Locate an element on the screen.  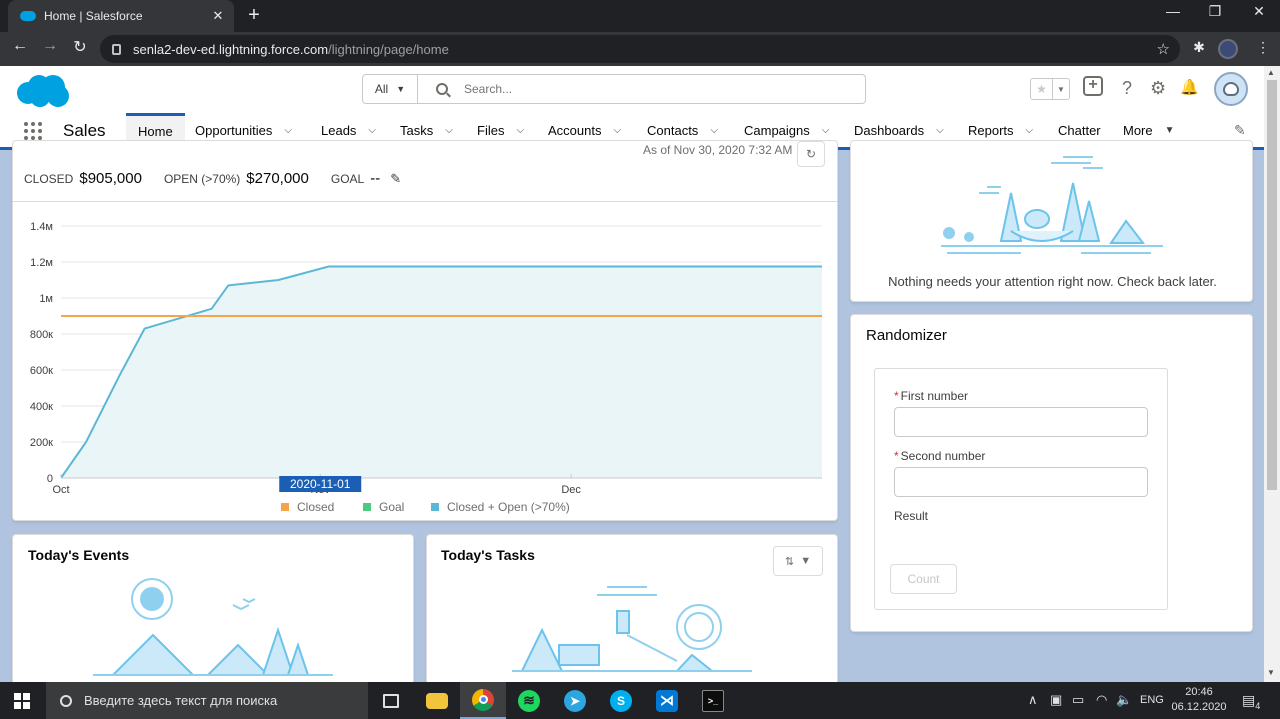
notifications-icon: ▤4 is located at coordinates (1251, 701).